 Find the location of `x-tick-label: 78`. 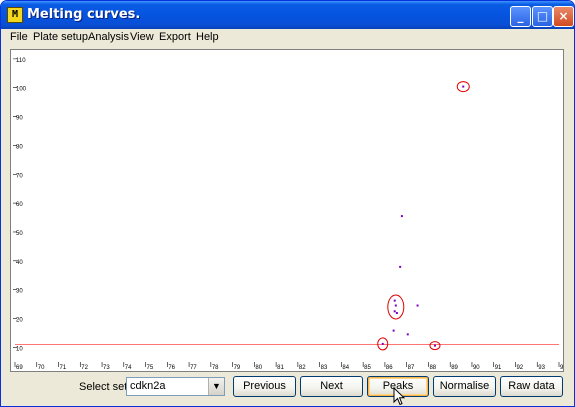

x-tick-label: 78 is located at coordinates (215, 368).